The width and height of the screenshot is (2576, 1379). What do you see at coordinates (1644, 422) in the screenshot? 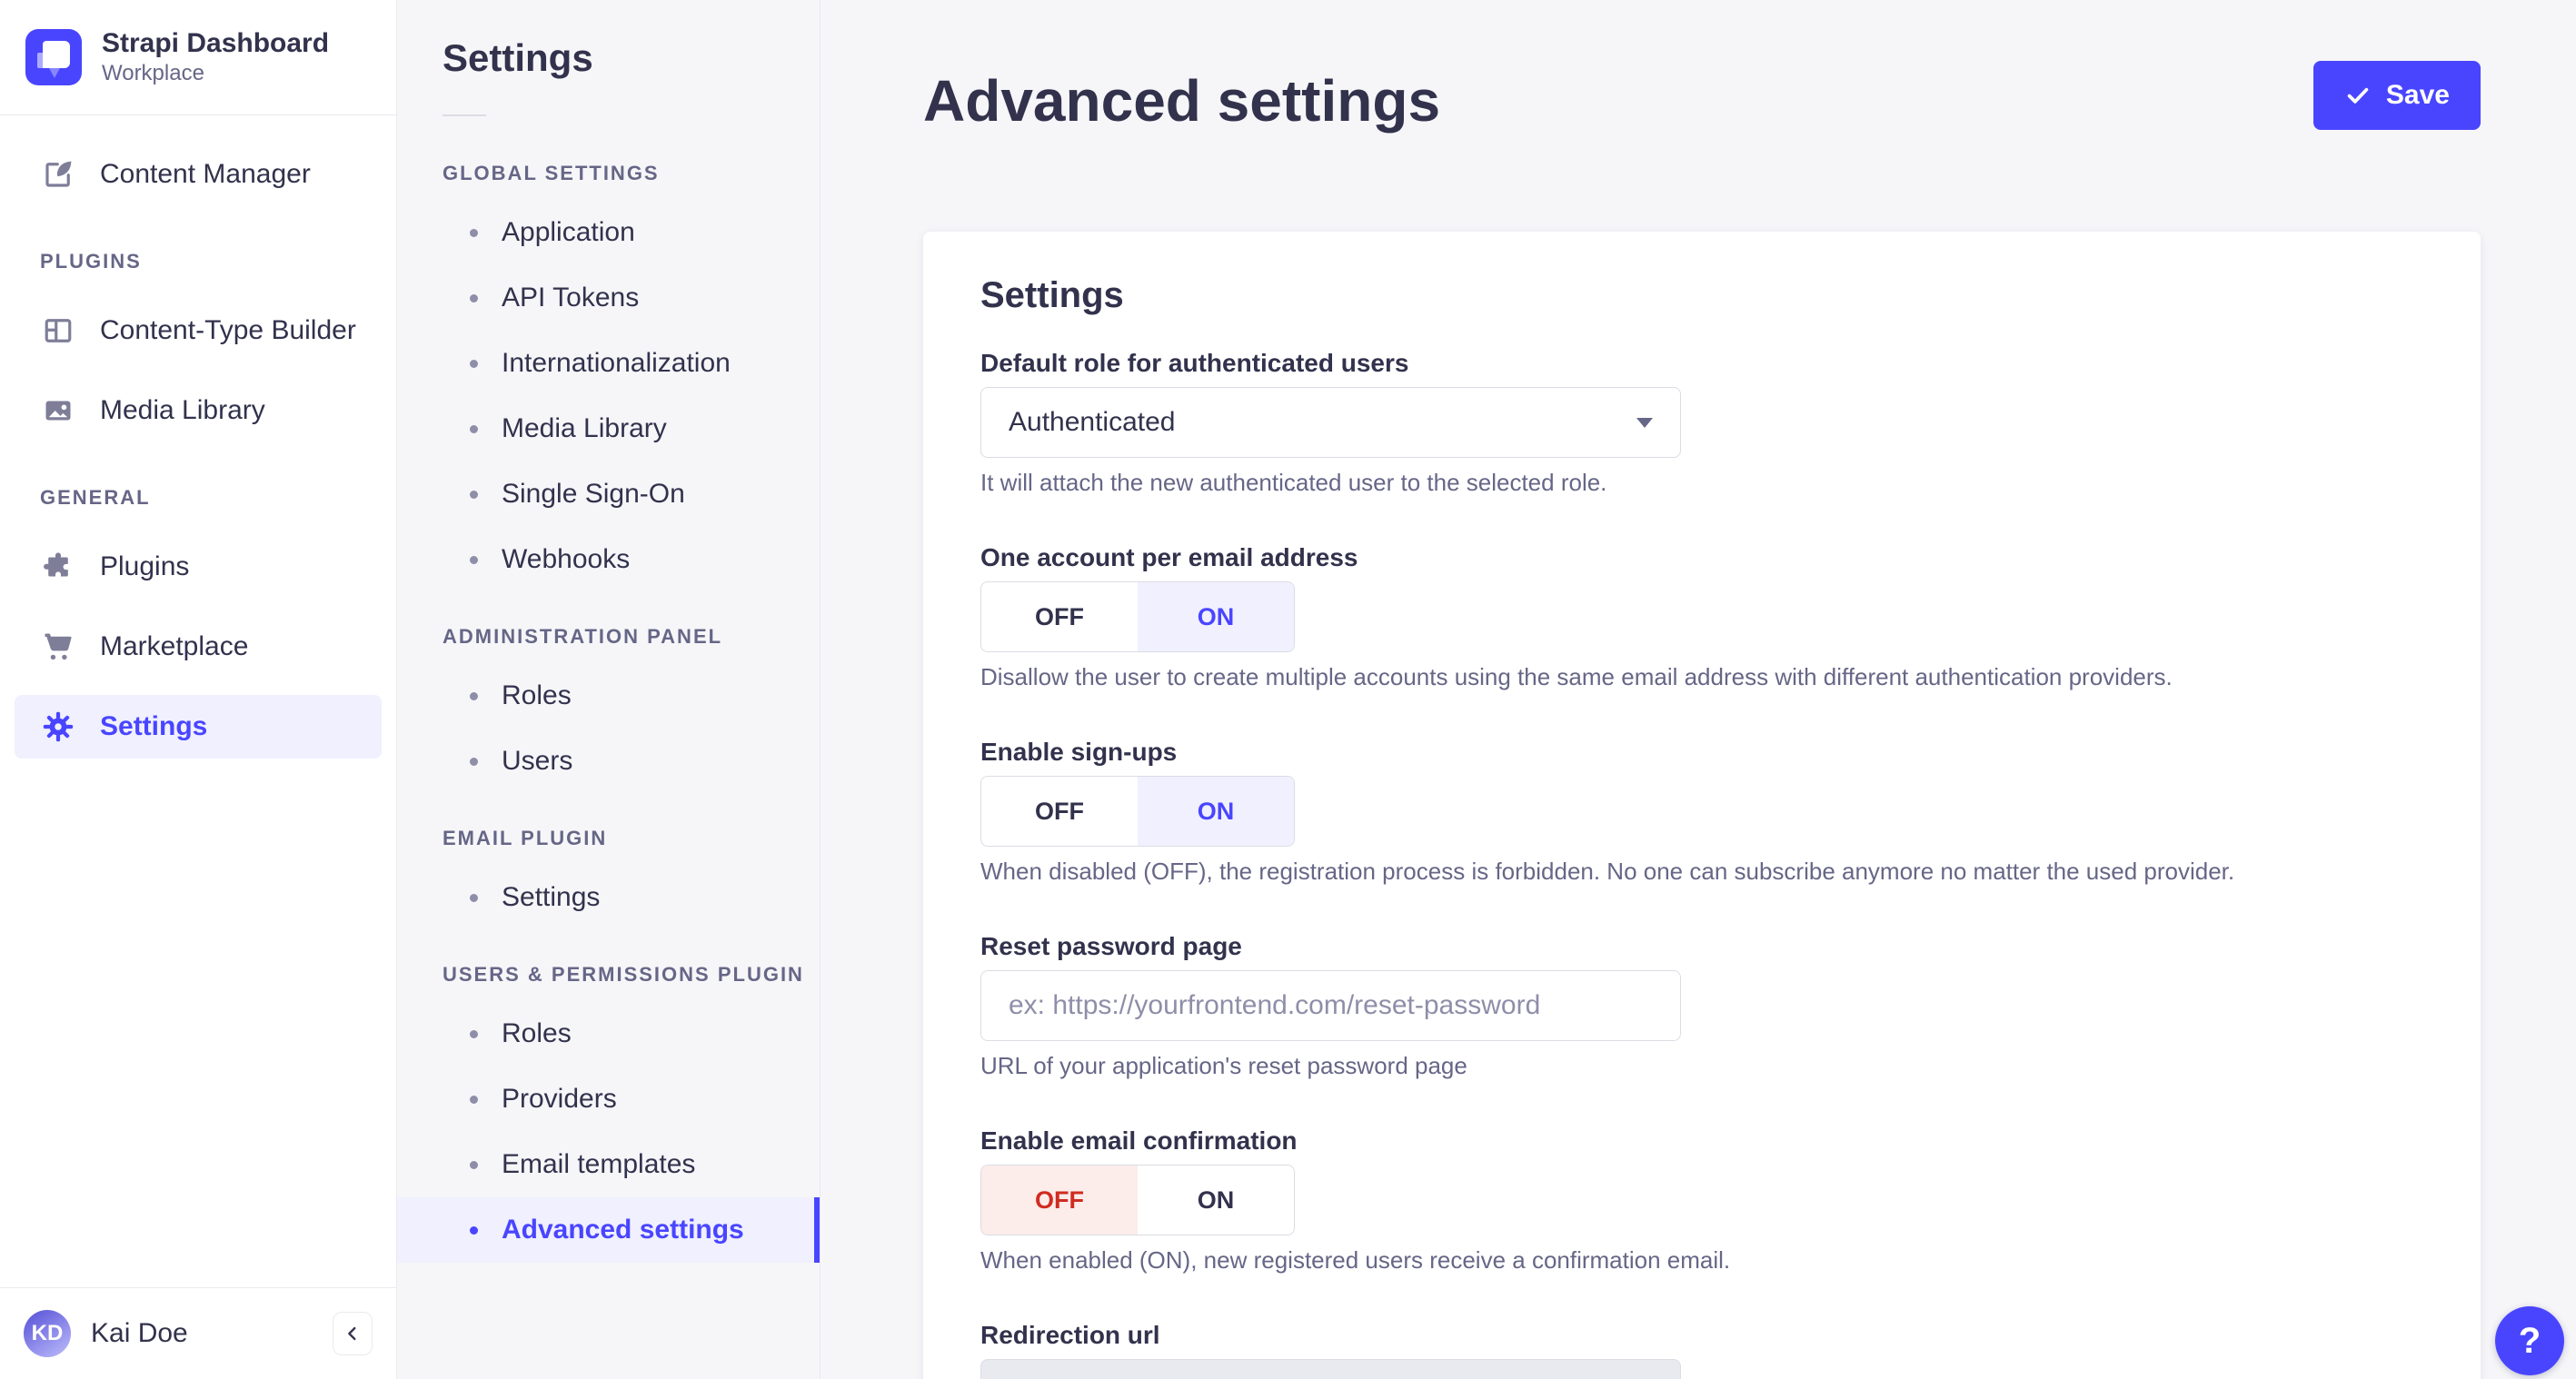
I see `chevron-down-icon` at bounding box center [1644, 422].